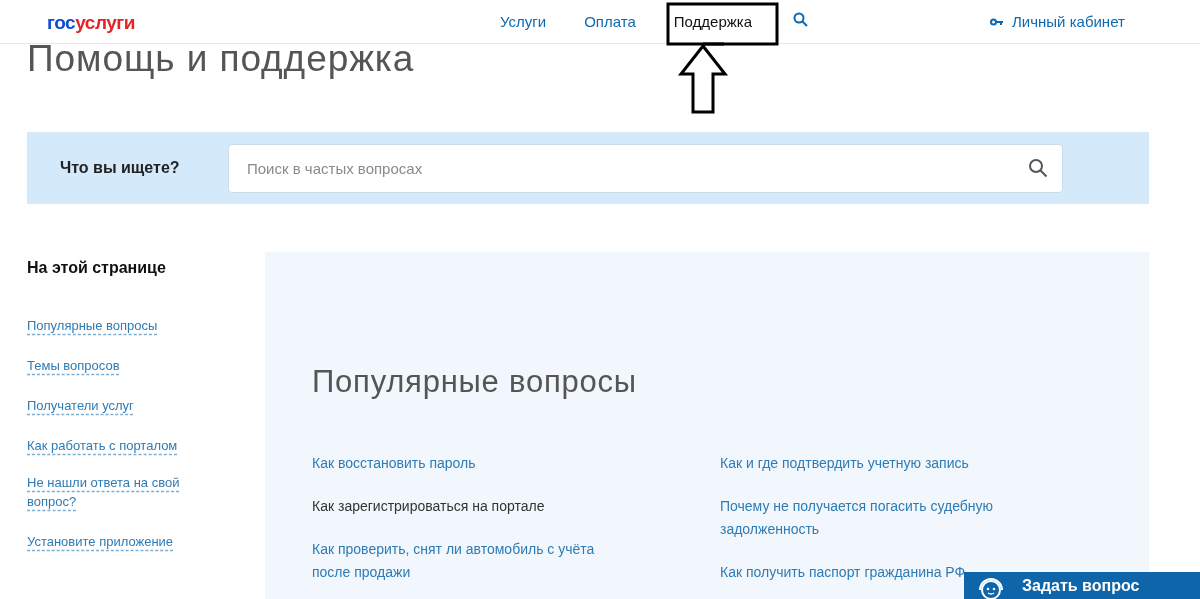 Image resolution: width=1200 pixels, height=599 pixels. Describe the element at coordinates (73, 365) in the screenshot. I see `sidebar-link: Темы вопросов` at that location.